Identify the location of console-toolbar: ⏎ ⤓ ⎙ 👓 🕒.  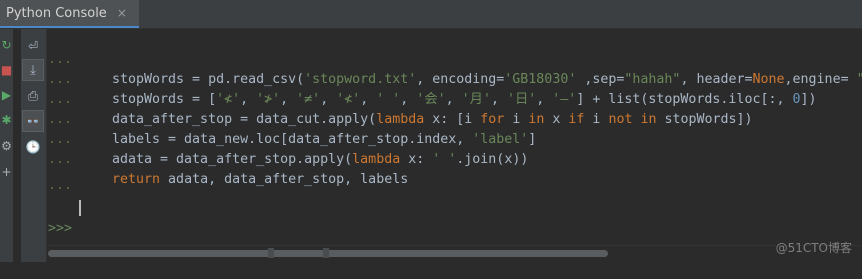
(34, 145).